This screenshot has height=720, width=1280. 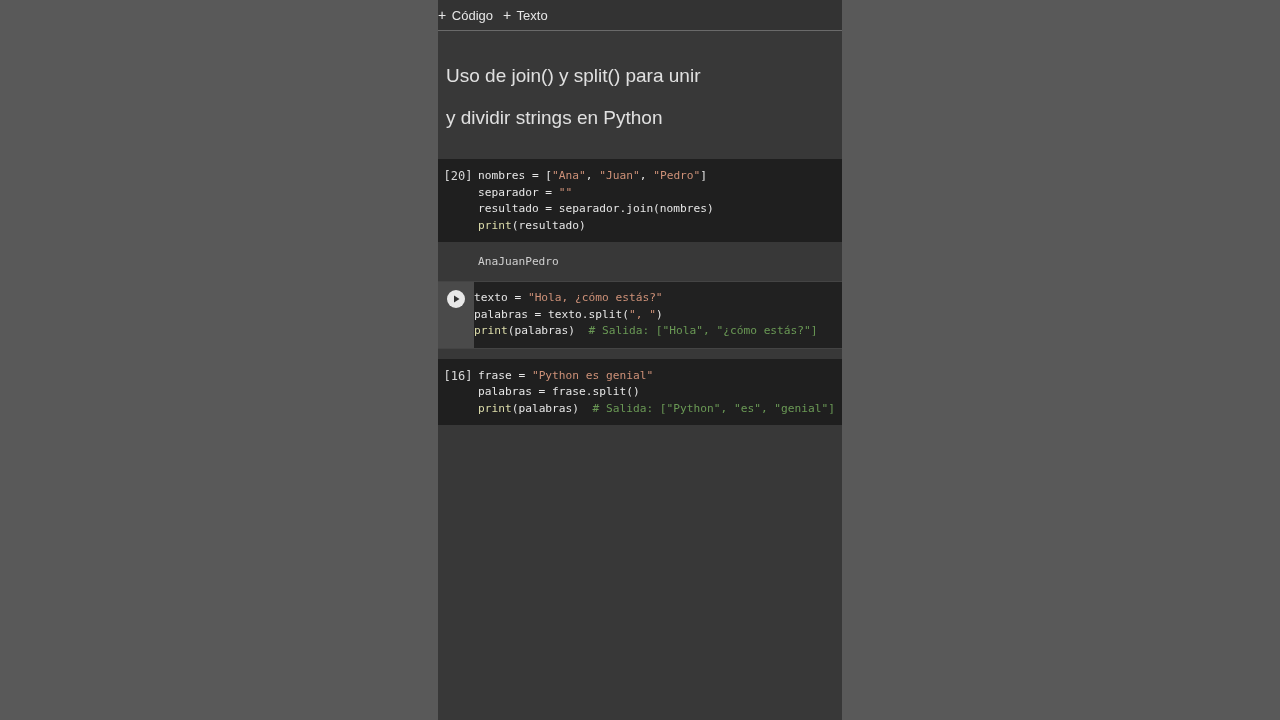 I want to click on code-line: palabras = frase.split(), so click(x=559, y=392).